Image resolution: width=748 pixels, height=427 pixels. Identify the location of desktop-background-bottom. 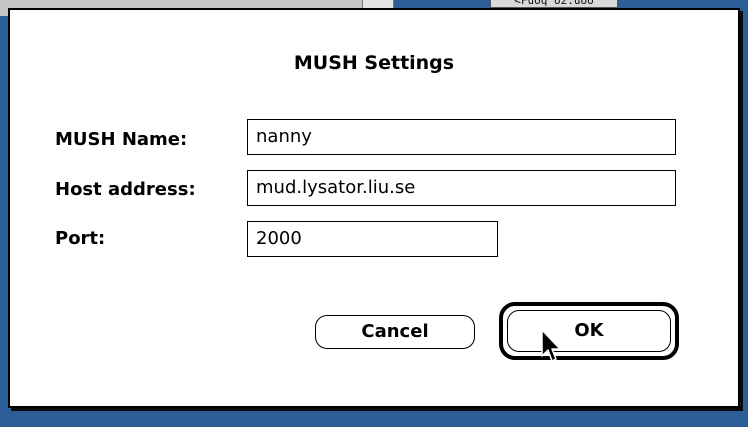
(374, 419).